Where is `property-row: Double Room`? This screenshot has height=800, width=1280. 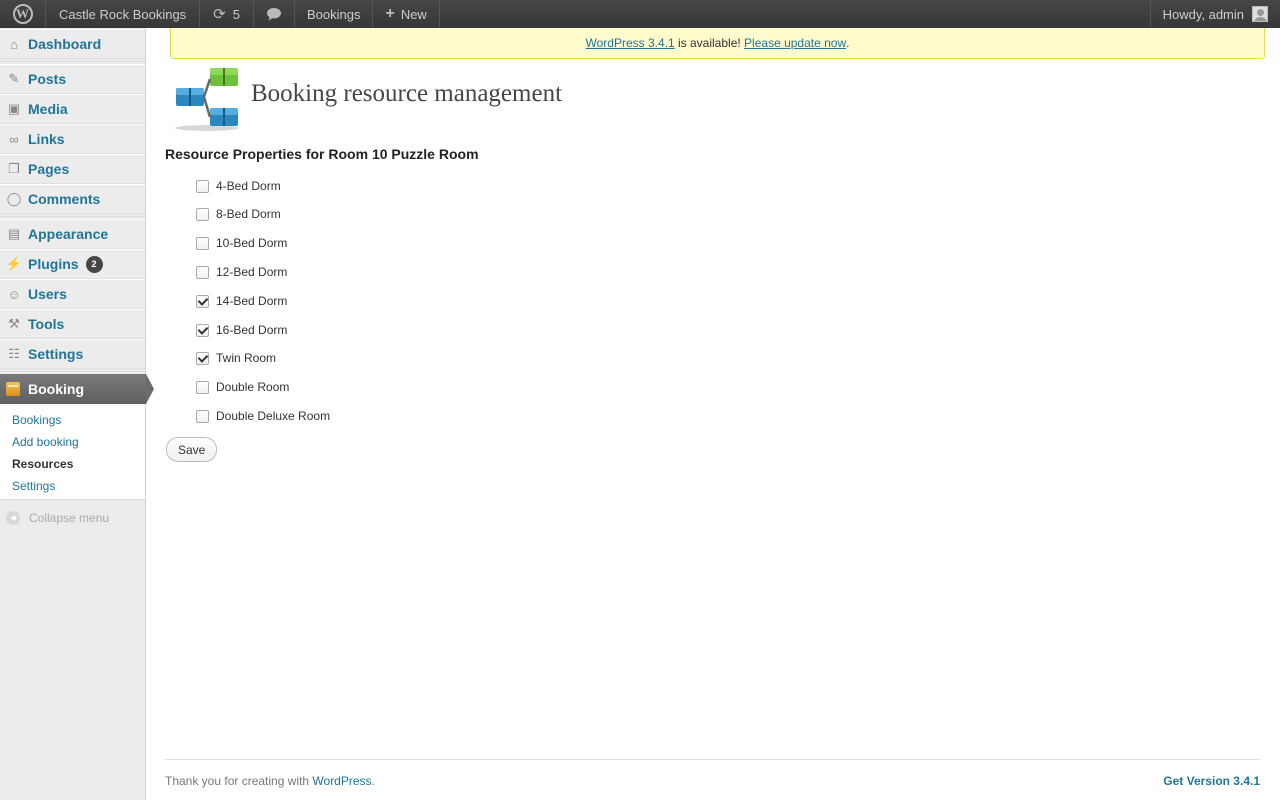 property-row: Double Room is located at coordinates (242, 387).